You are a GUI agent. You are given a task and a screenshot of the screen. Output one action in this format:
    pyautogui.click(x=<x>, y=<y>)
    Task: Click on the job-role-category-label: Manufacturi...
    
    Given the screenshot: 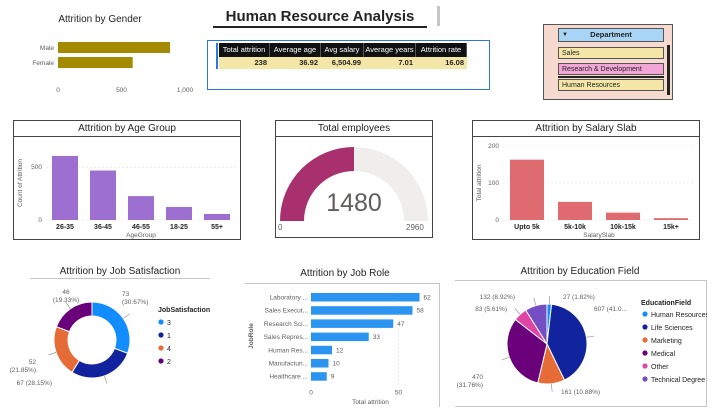 What is the action you would take?
    pyautogui.click(x=289, y=364)
    